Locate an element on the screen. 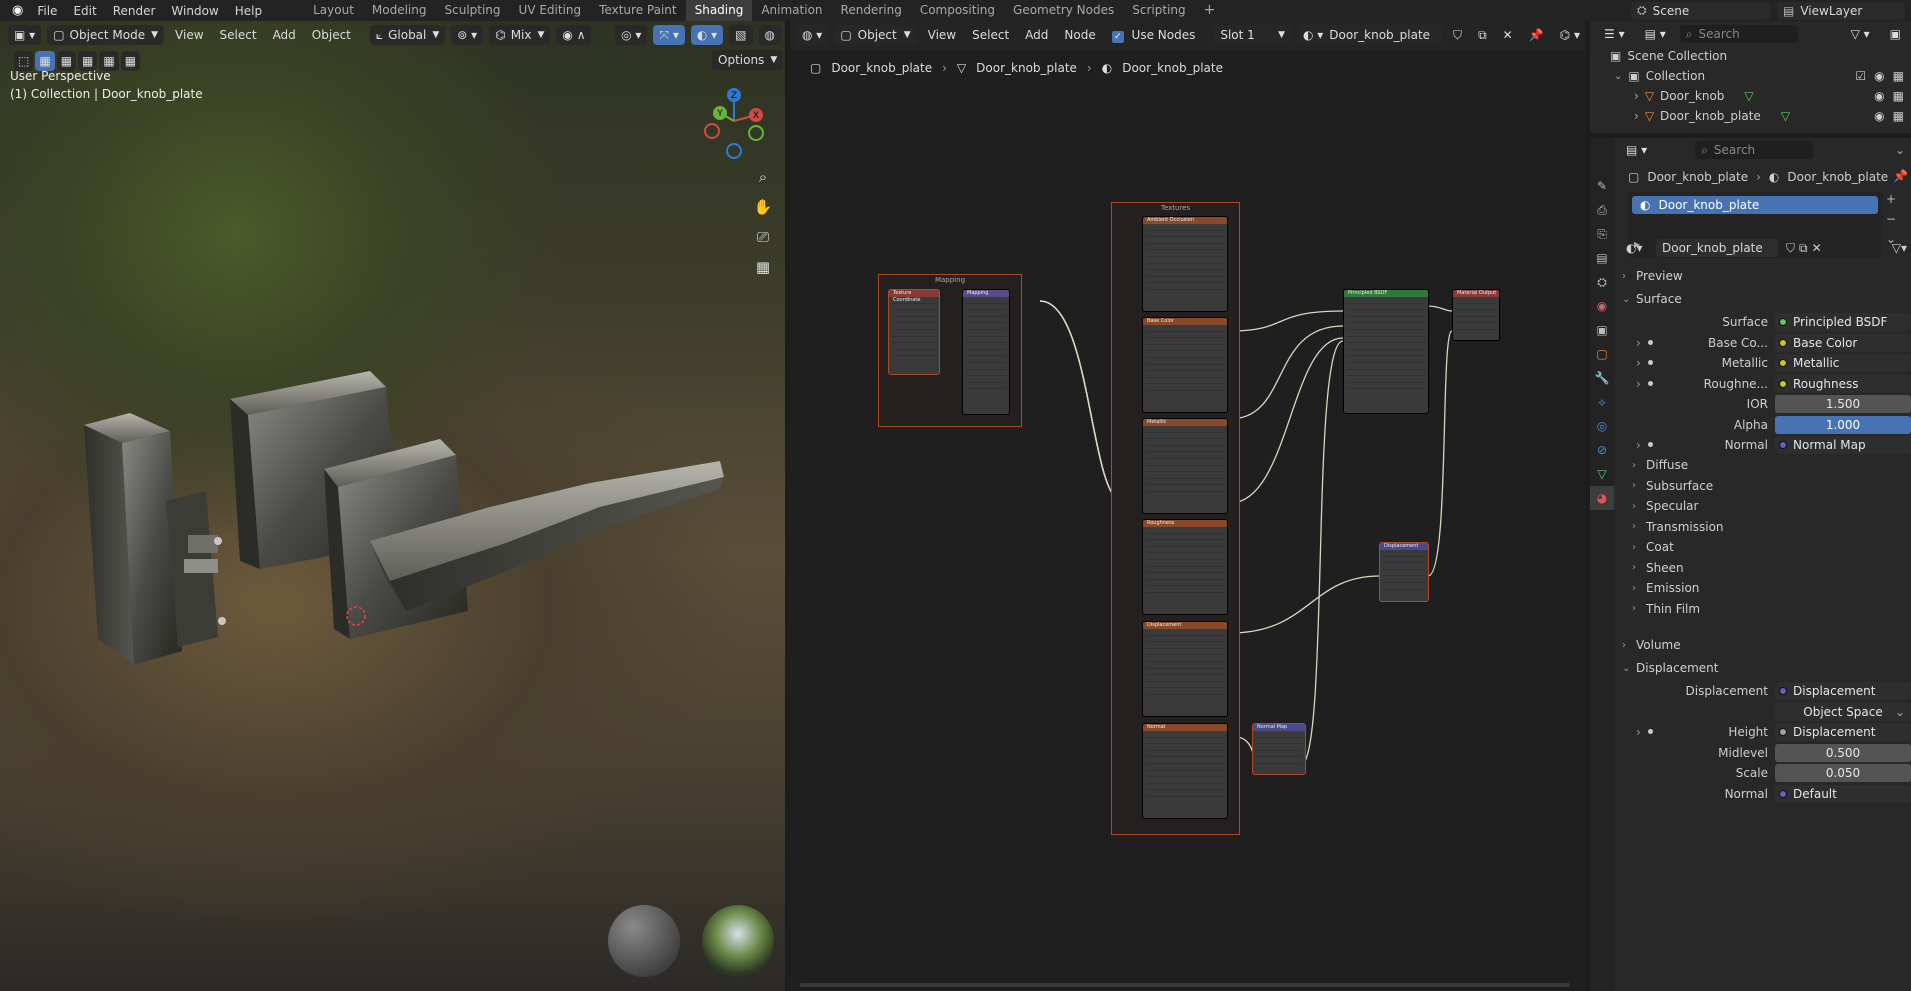 This screenshot has height=991, width=1911. tab-rendering: Rendering is located at coordinates (871, 10).